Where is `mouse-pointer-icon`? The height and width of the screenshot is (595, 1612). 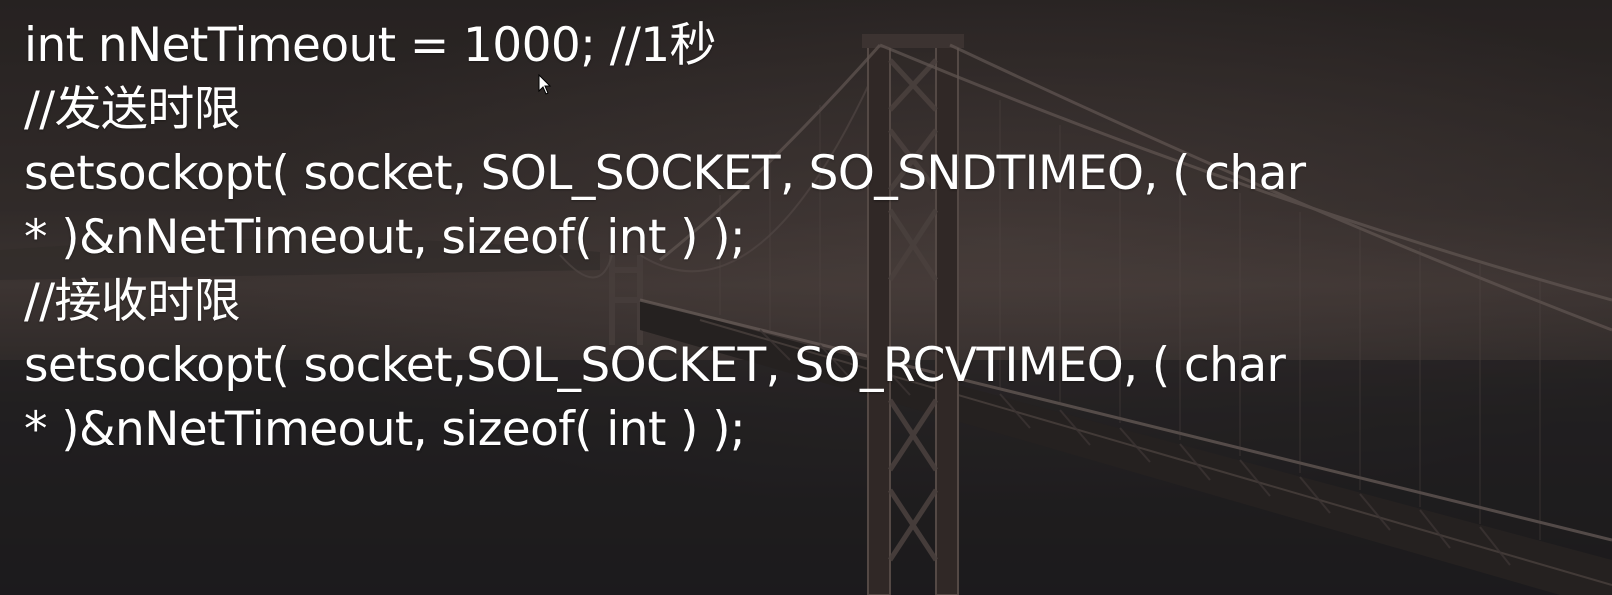 mouse-pointer-icon is located at coordinates (545, 84).